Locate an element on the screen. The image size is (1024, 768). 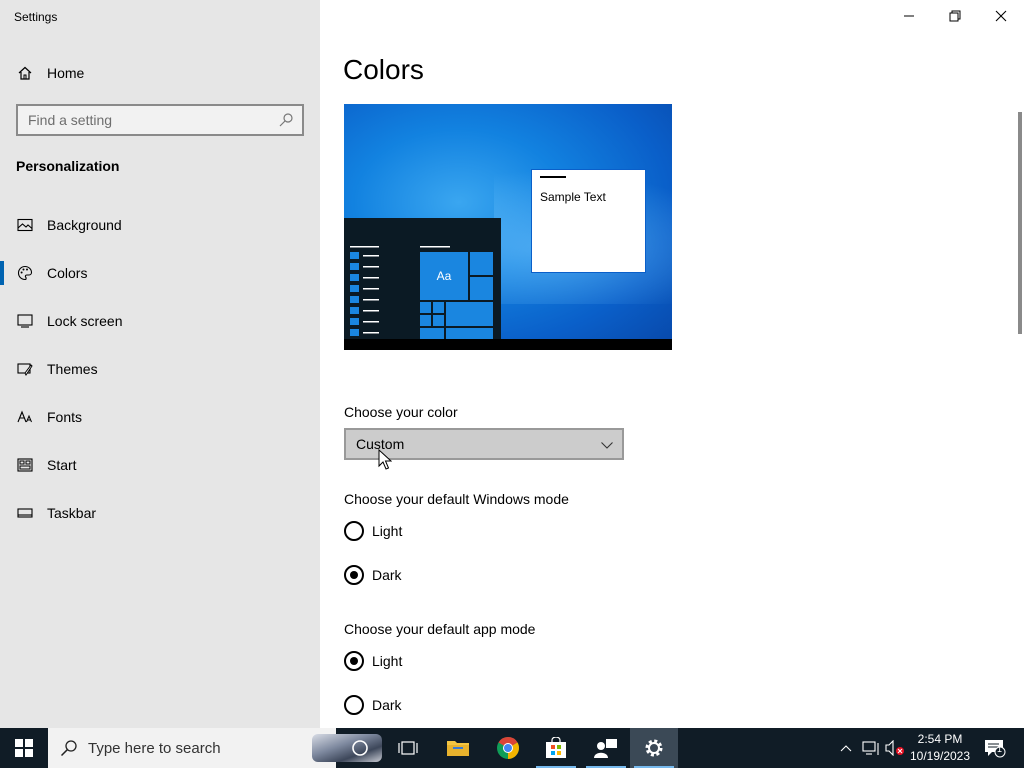
sidebar-item-taskbar: Taskbar is located at coordinates (160, 513).